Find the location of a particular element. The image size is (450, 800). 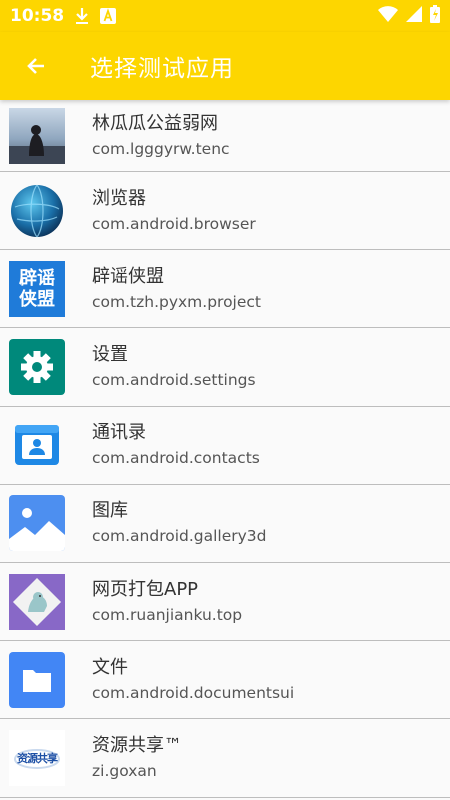

app-package: zi.goxan is located at coordinates (124, 770).